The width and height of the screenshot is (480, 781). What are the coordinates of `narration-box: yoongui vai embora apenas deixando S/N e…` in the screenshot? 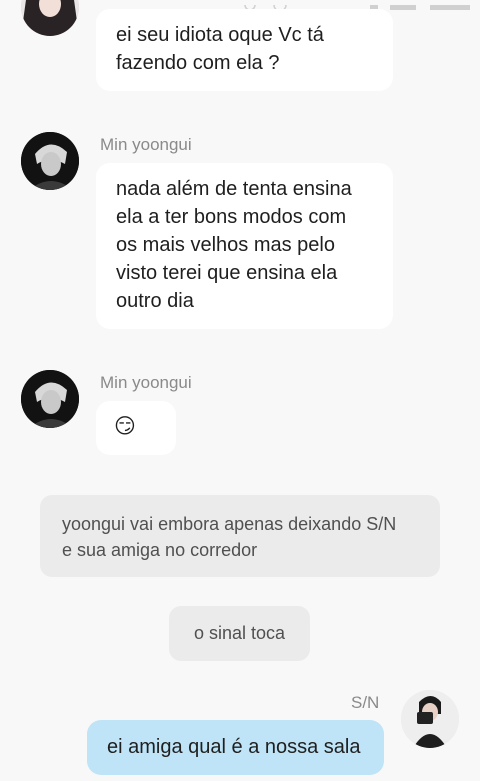 It's located at (240, 536).